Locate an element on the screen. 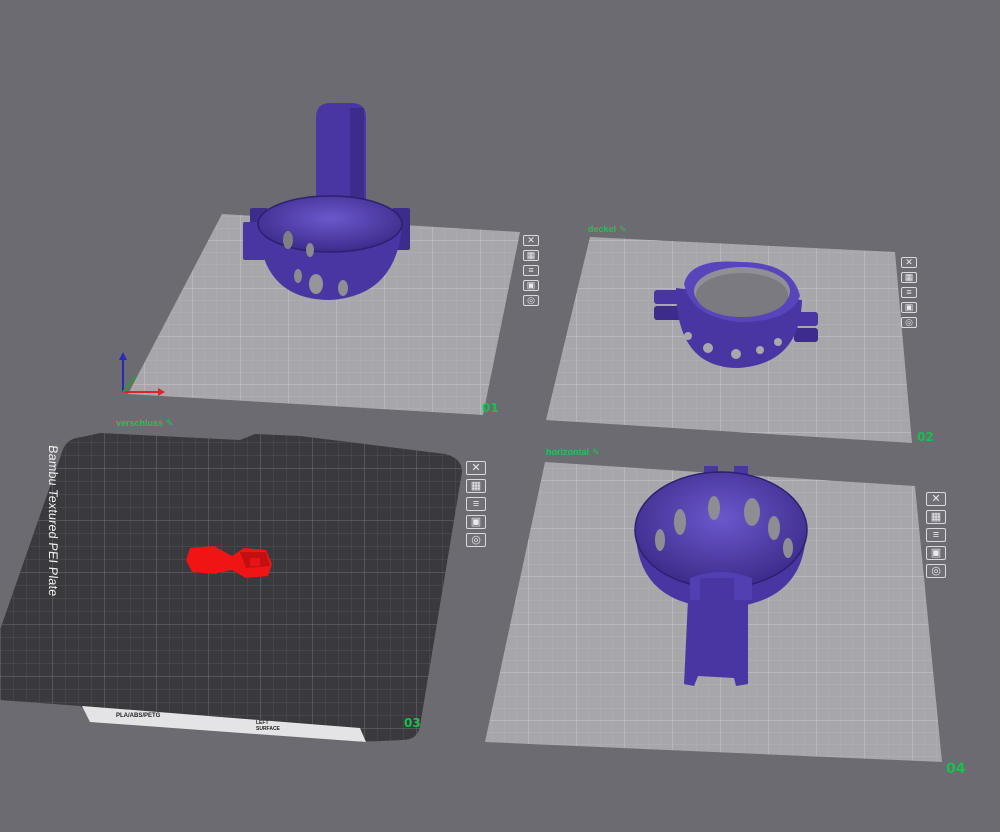  textured-plate-label: Bambu Textured PEI Plate is located at coordinates (53, 521).